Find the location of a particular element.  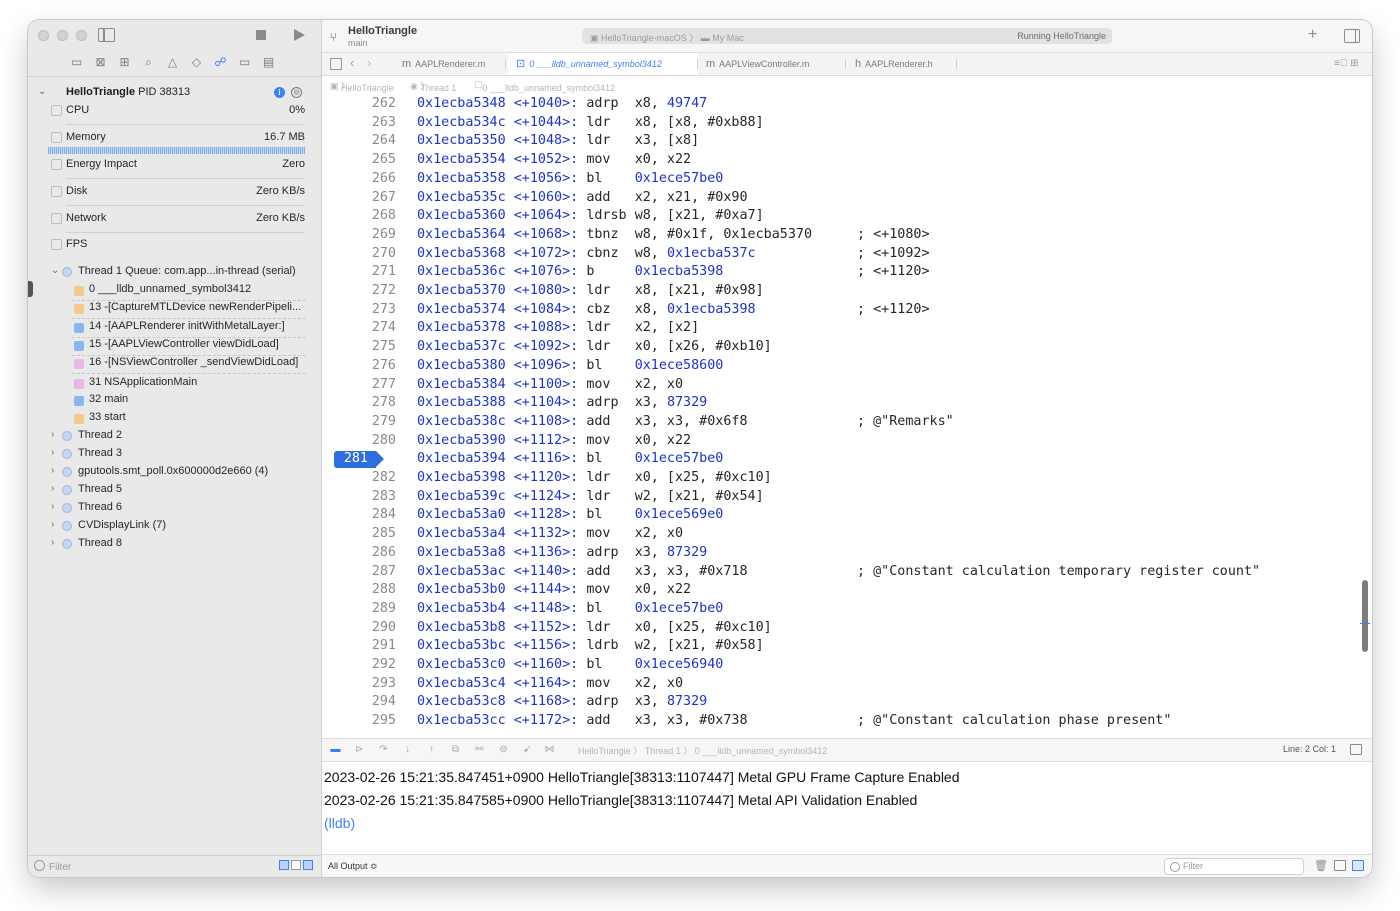

disassembly-line: 262 0x1ecba5348 <+1040>: adrp x8, 49747 is located at coordinates (839, 105).